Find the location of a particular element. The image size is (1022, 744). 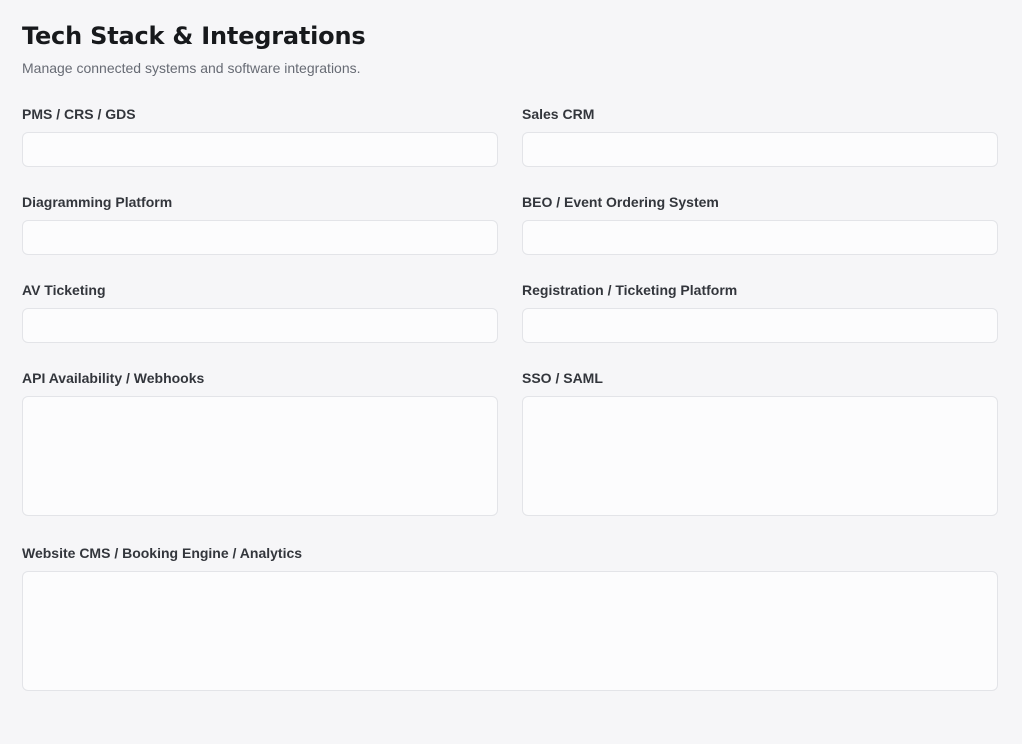

diagramming-platform-input is located at coordinates (260, 237).